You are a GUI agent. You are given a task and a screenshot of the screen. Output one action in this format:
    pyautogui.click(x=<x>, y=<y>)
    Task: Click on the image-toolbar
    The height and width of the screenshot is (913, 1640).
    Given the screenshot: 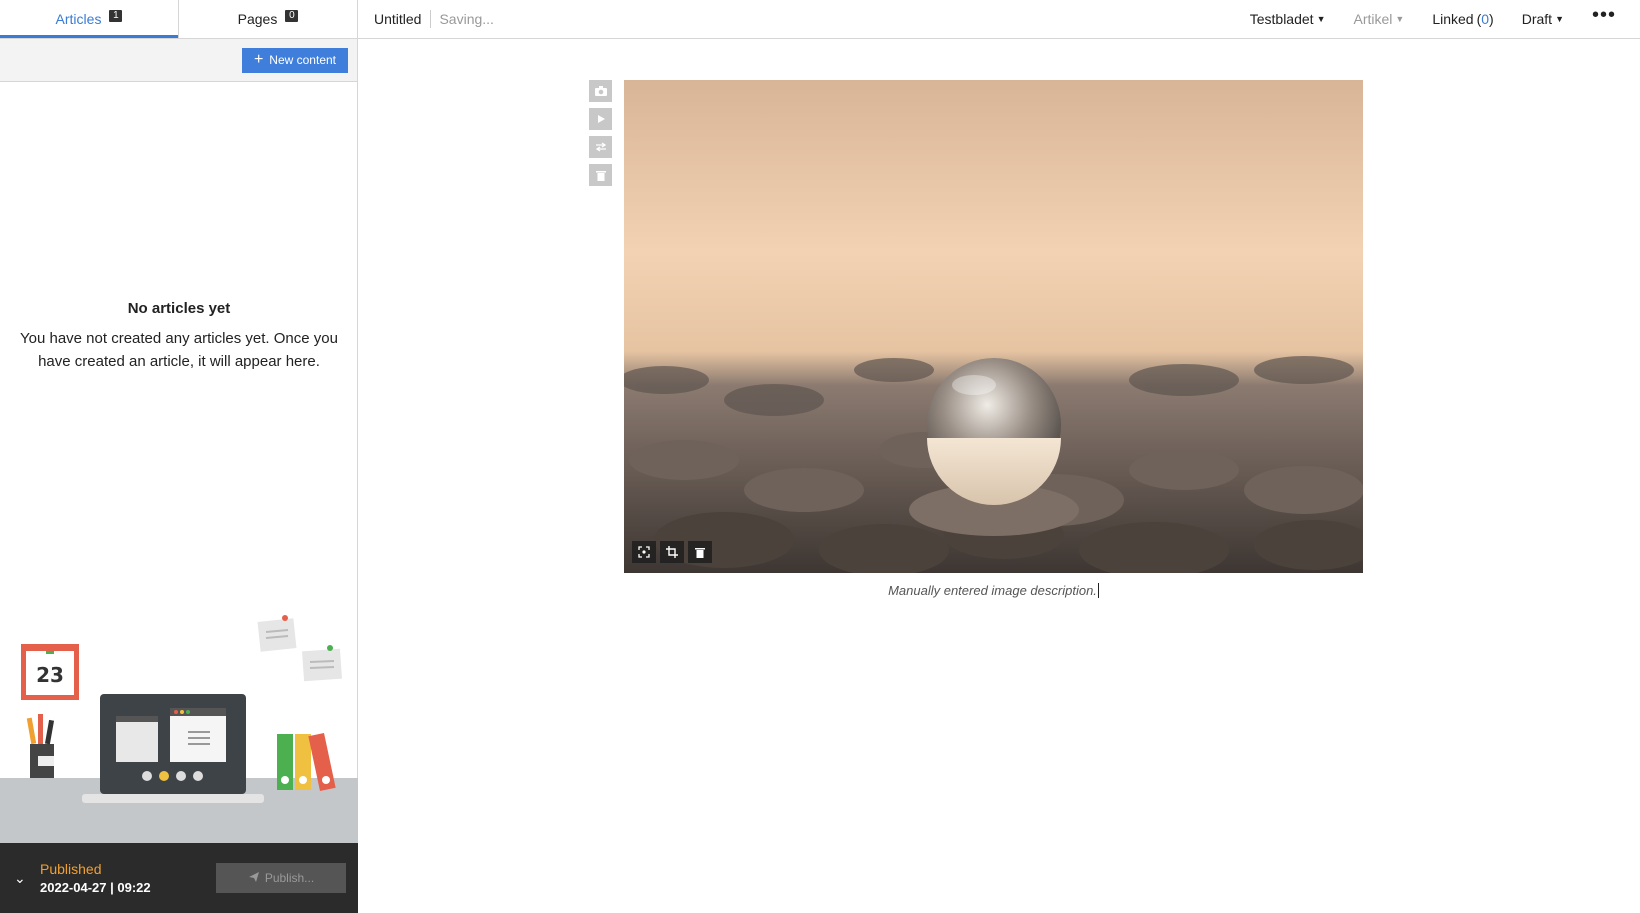 What is the action you would take?
    pyautogui.click(x=672, y=552)
    